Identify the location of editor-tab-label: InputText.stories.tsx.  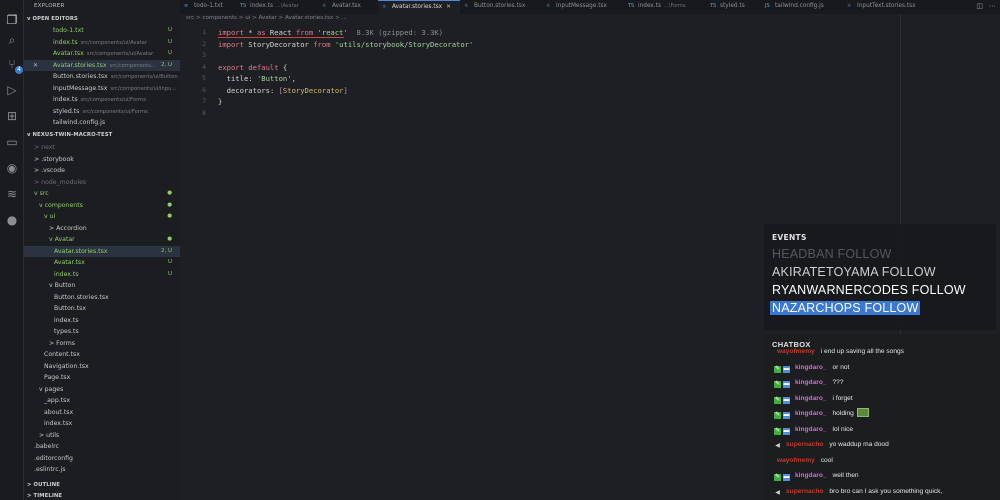
(886, 6).